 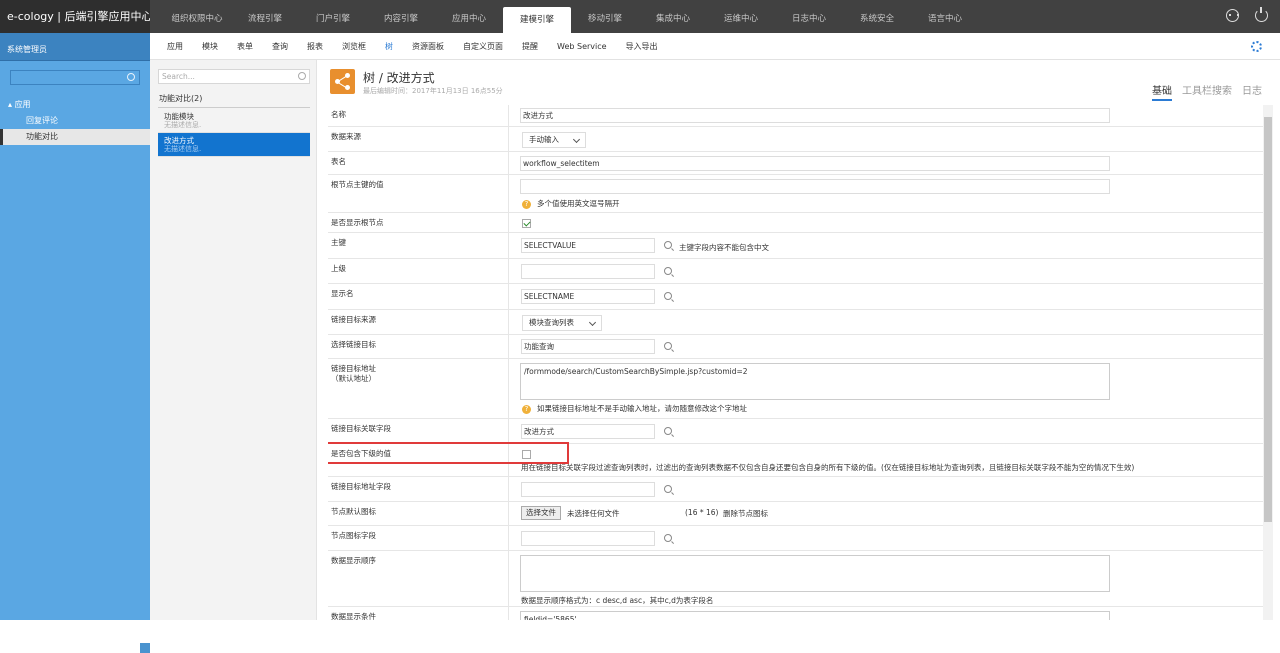 I want to click on row-rootkey: 根节点主键的值 ? 多个值使用英文逗号隔开, so click(x=795, y=194).